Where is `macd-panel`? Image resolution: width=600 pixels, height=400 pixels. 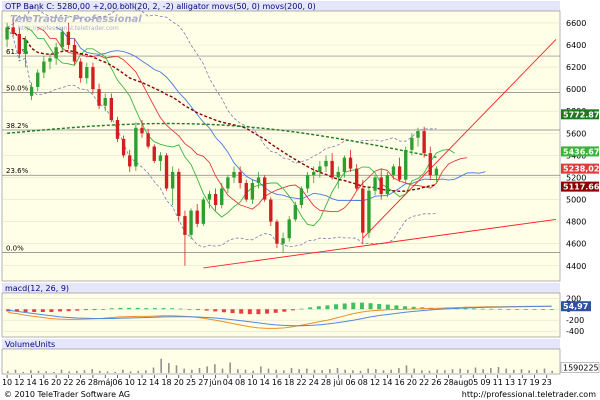
macd-panel is located at coordinates (281, 315).